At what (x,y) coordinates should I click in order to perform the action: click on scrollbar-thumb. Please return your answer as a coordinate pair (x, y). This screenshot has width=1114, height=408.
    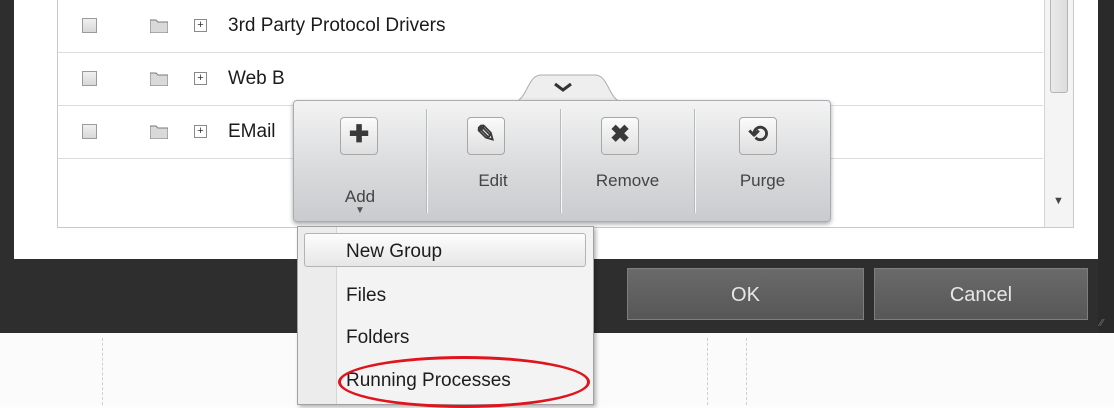
    Looking at the image, I should click on (1059, 46).